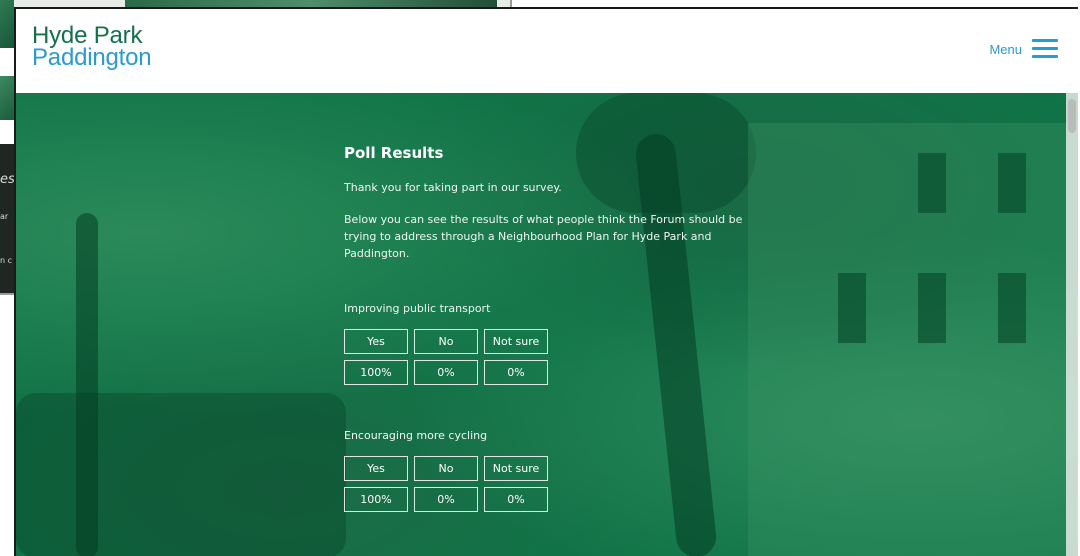 This screenshot has width=1080, height=556. Describe the element at coordinates (453, 187) in the screenshot. I see `poll-intro: Thank you for taking part in our survey.` at that location.